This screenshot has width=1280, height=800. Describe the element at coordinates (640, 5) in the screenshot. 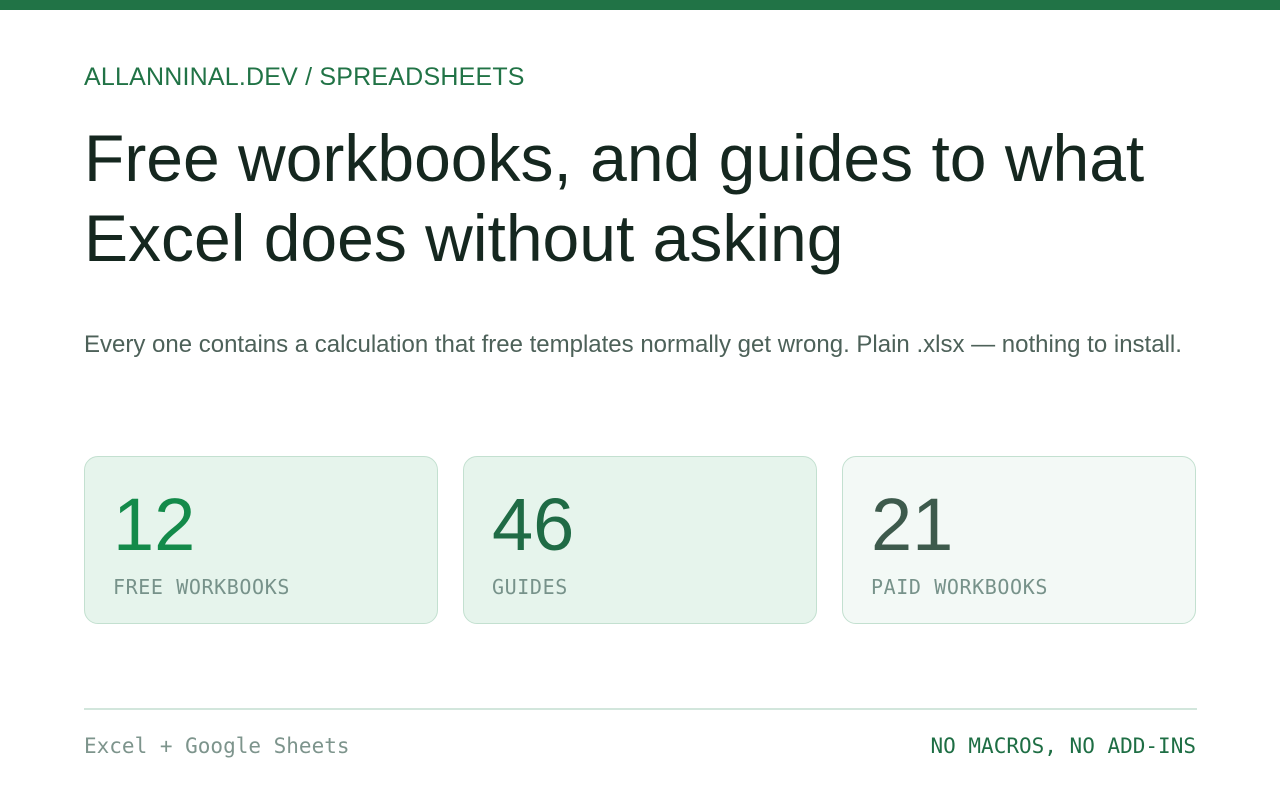

I see `brand-top-bar` at that location.